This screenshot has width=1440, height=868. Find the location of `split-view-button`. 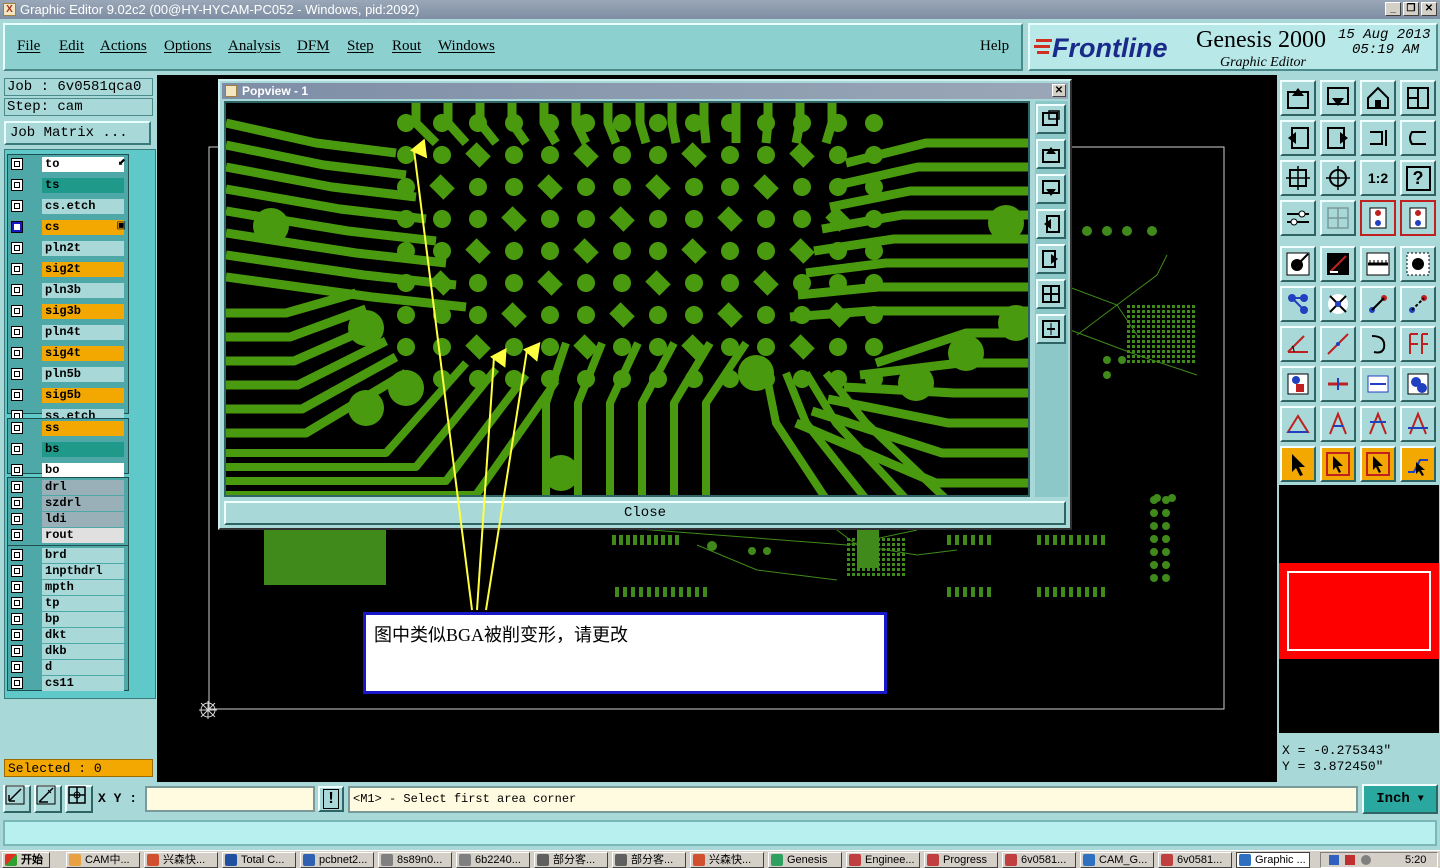

split-view-button is located at coordinates (1418, 98).